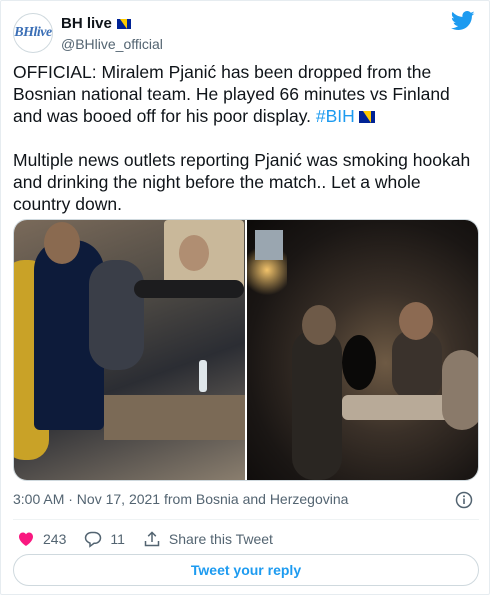  I want to click on like-action: 243, so click(41, 539).